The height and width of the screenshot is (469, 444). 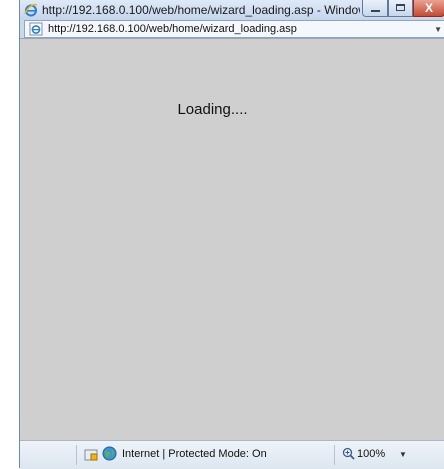 What do you see at coordinates (109, 453) in the screenshot?
I see `globe-icon` at bounding box center [109, 453].